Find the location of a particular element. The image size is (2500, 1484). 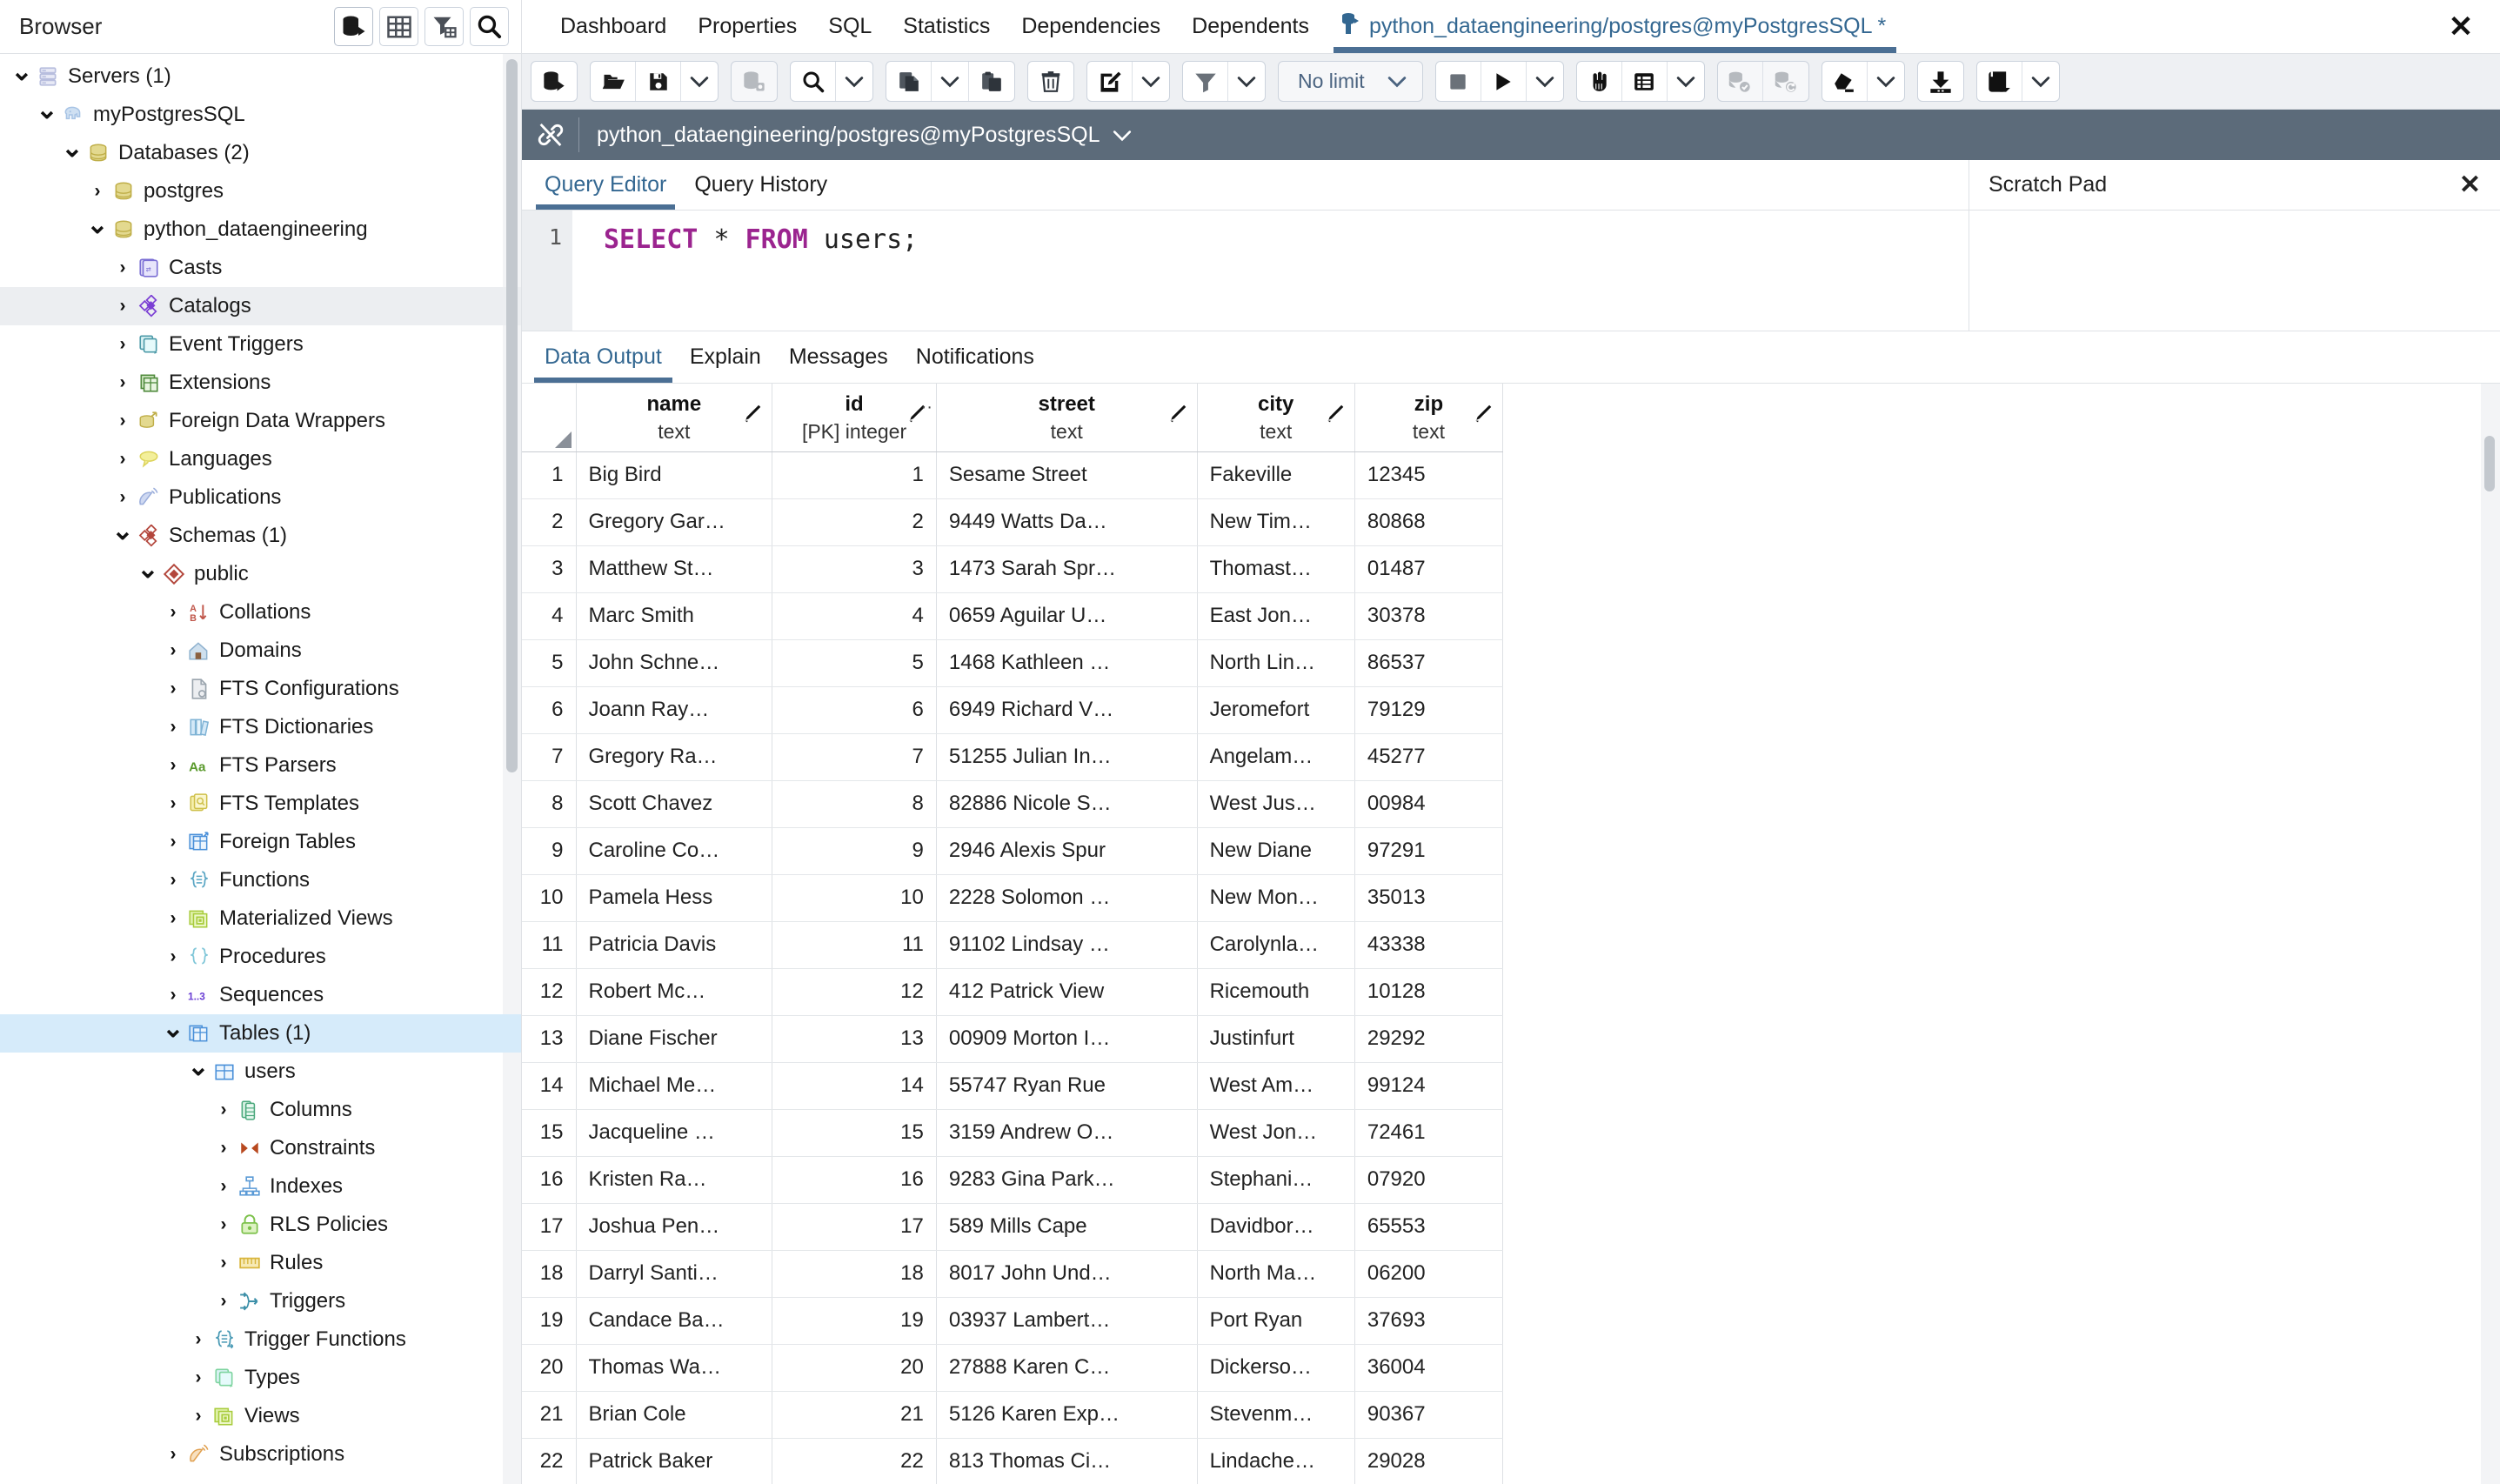

tree-item-schemas-1: ⌄ Schemas (1) is located at coordinates (260, 536).